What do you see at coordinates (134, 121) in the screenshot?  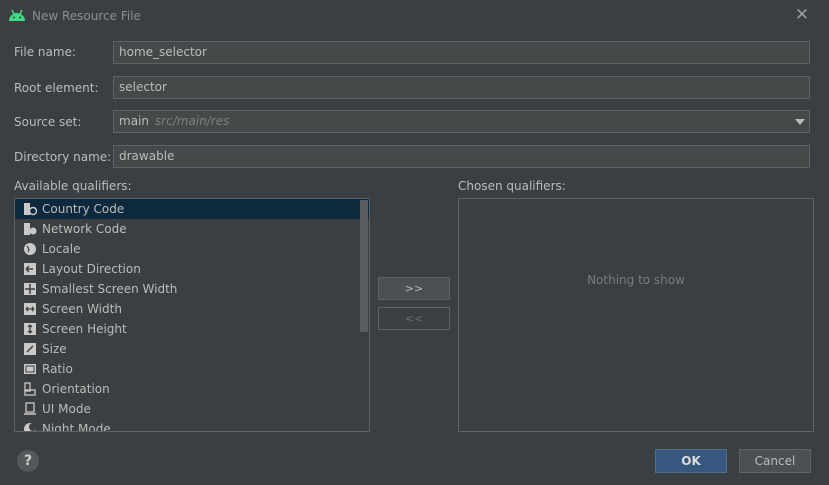 I see `source-set-value: main` at bounding box center [134, 121].